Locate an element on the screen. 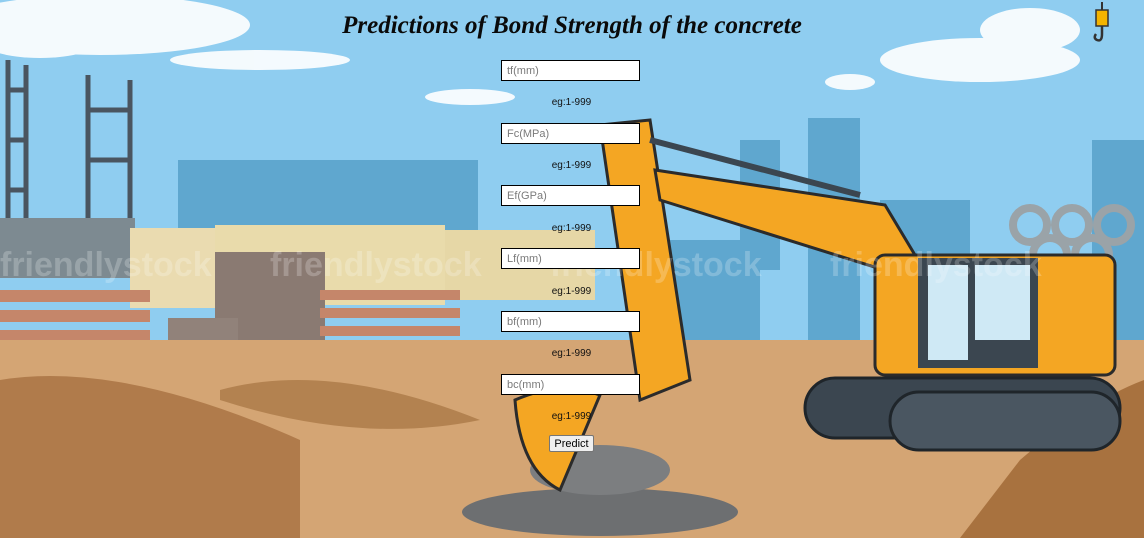 This screenshot has width=1144, height=538. bc-hint: eg:1-999 is located at coordinates (571, 416).